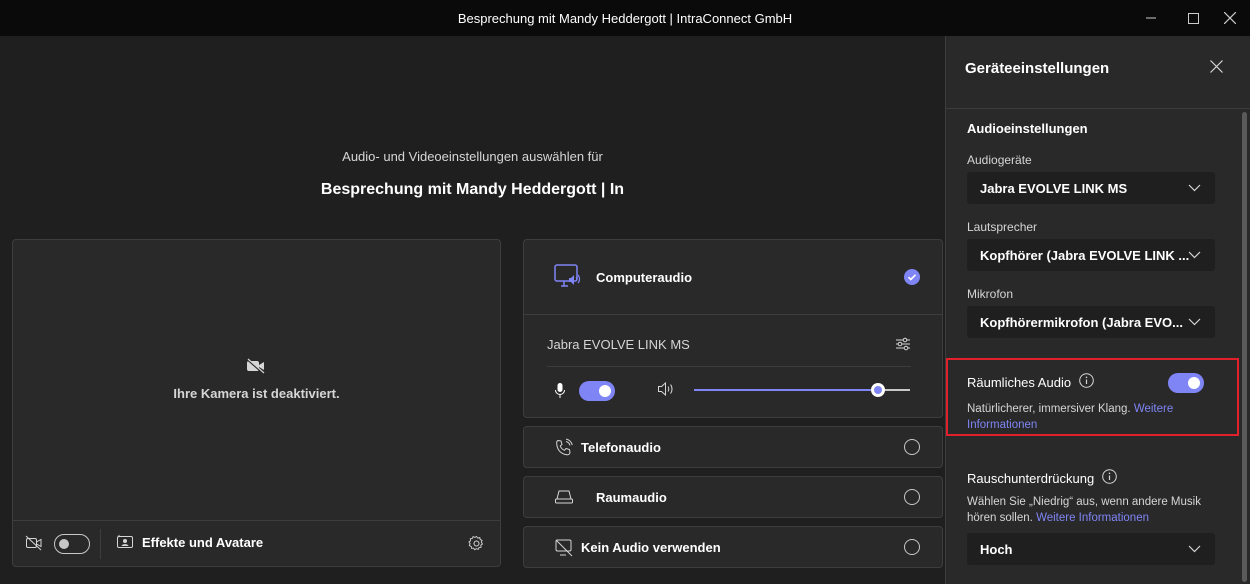 The height and width of the screenshot is (584, 1250). I want to click on noise-suppression-label: Rauschunterdrückung, so click(1031, 478).